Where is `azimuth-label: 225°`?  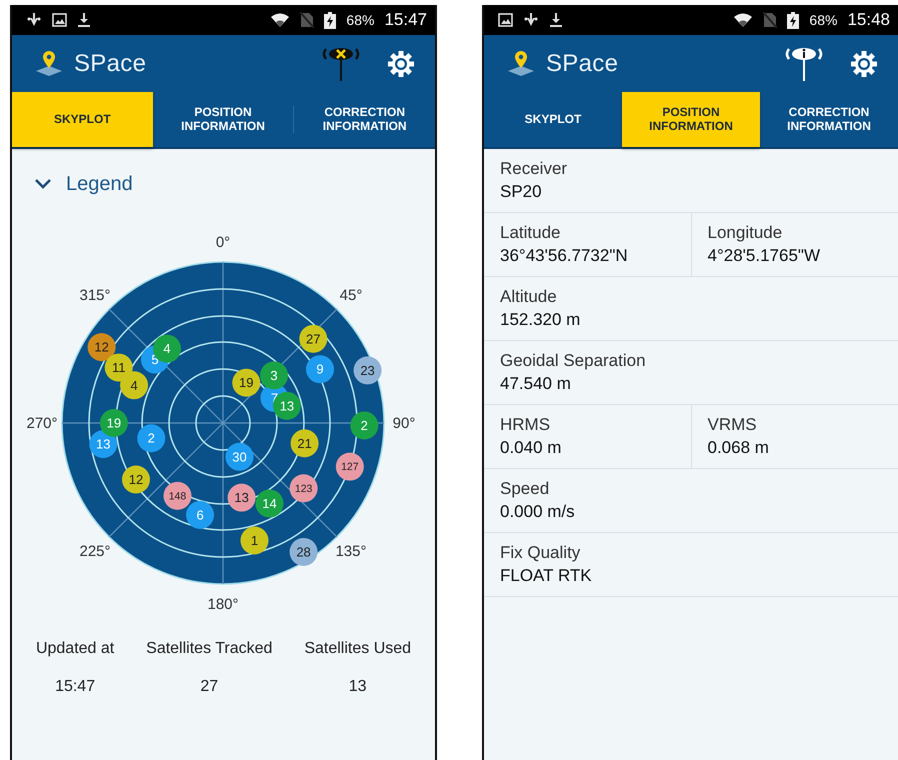 azimuth-label: 225° is located at coordinates (95, 551).